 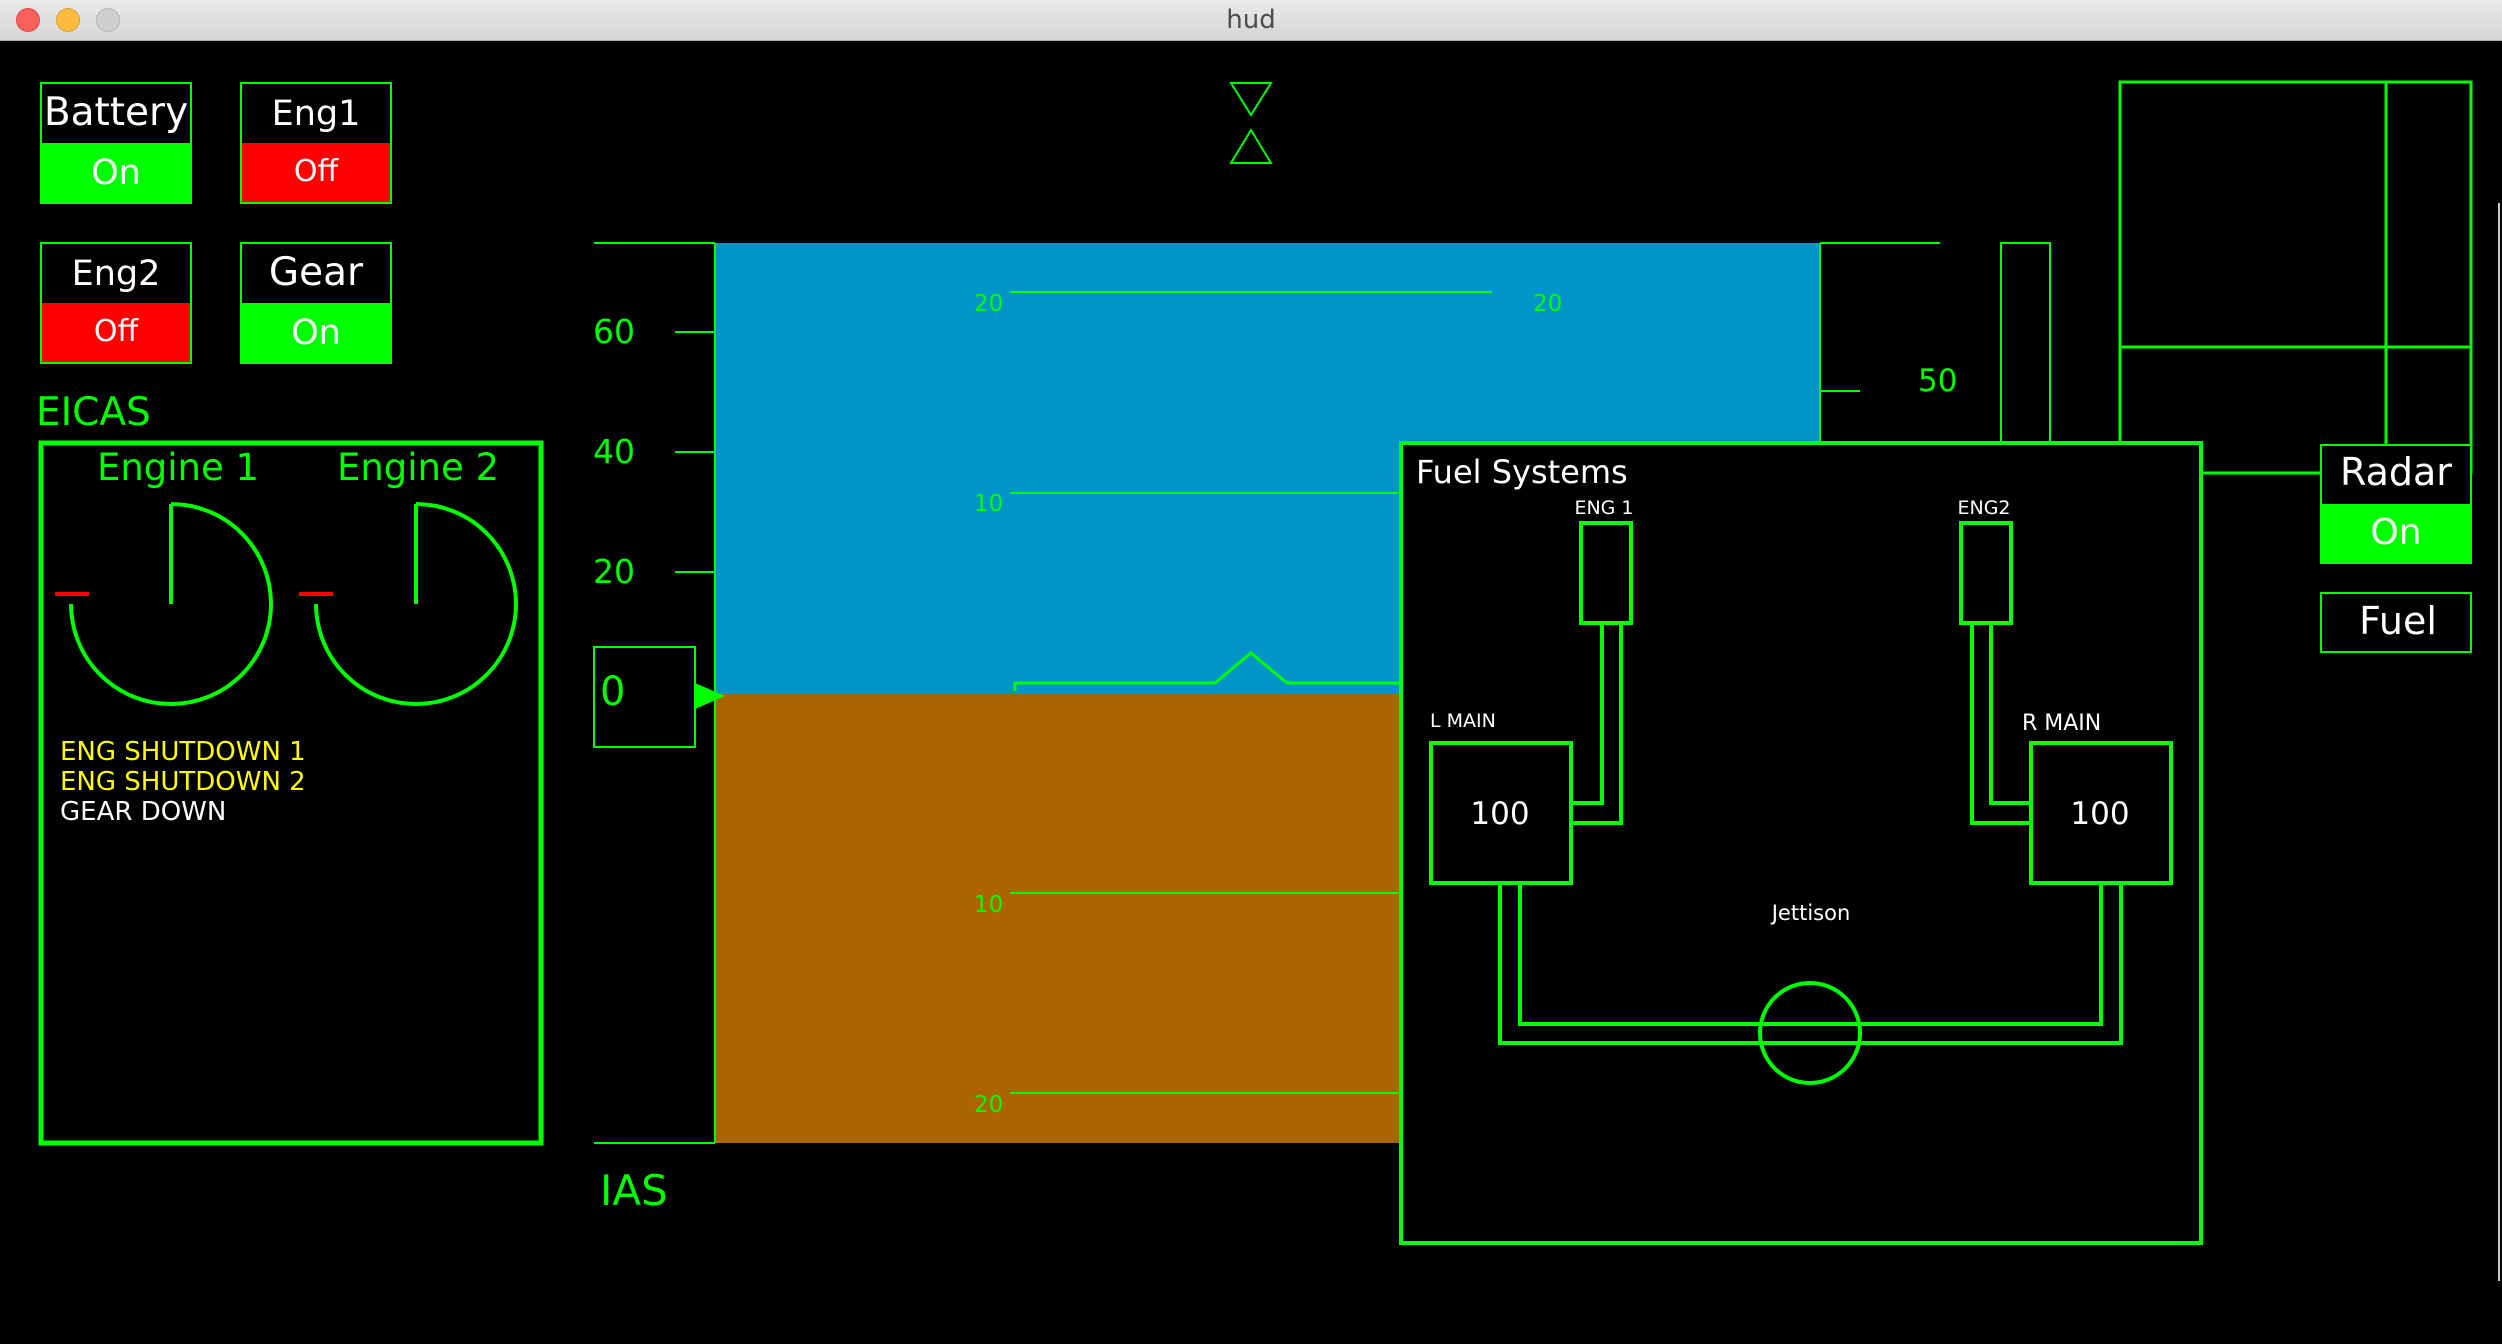 I want to click on title-bar: hud, so click(x=1251, y=20).